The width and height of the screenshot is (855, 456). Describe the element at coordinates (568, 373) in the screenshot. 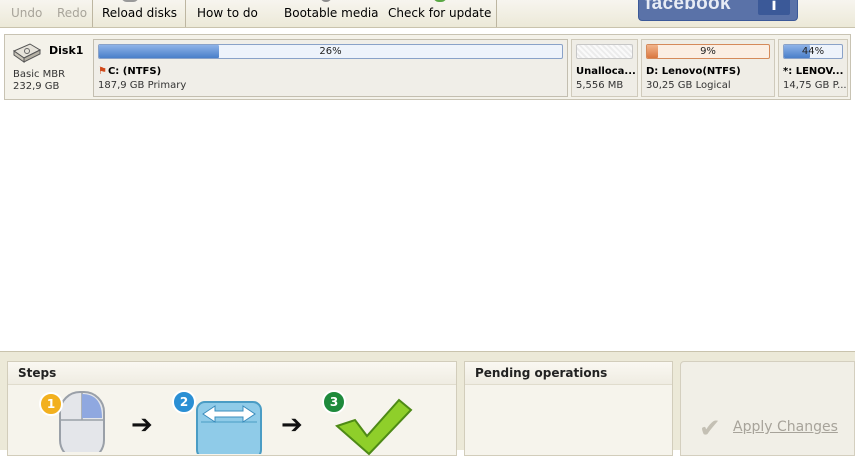

I see `pending-operations-title: Pending operations` at that location.